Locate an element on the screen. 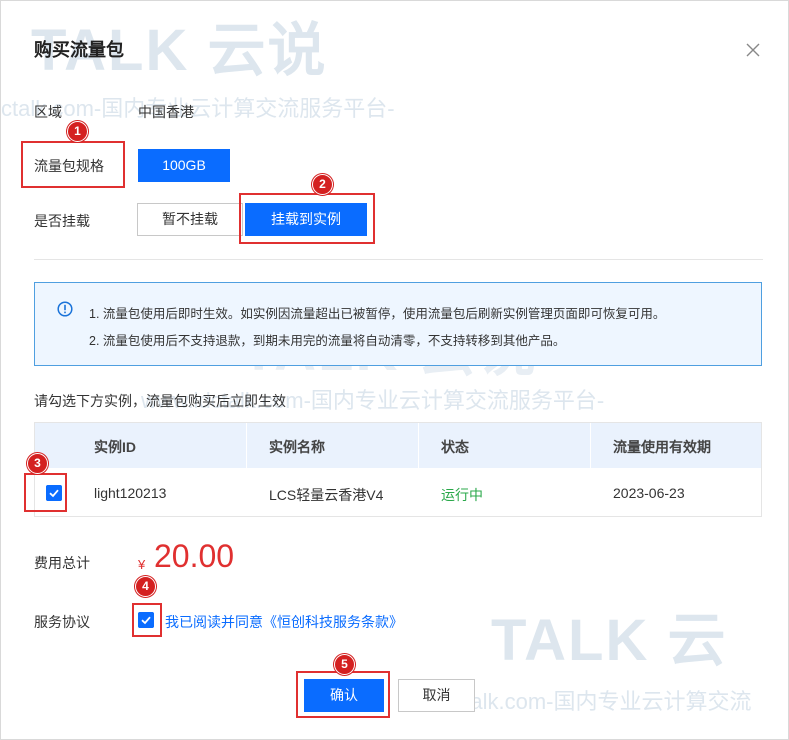 The height and width of the screenshot is (740, 789). mount-label: 是否挂载 is located at coordinates (62, 221).